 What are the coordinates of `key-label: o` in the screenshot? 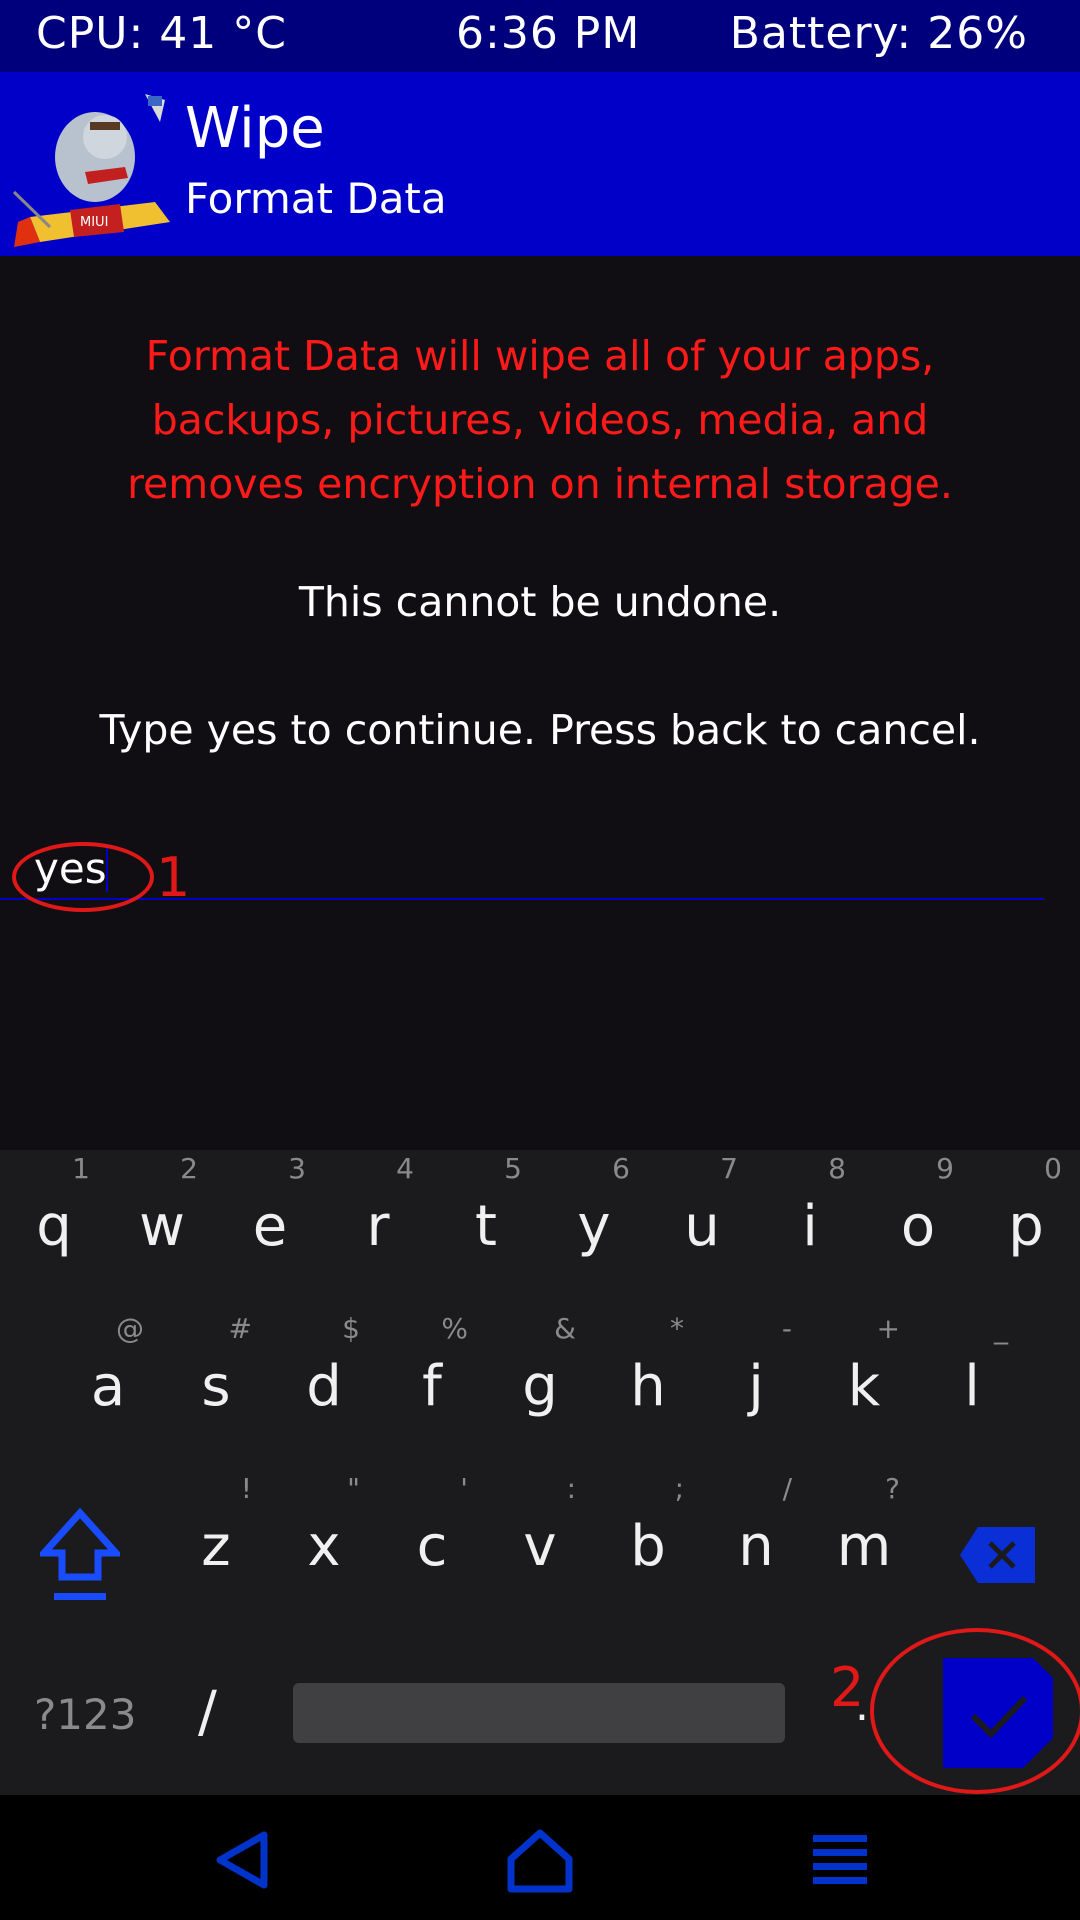 It's located at (918, 1226).